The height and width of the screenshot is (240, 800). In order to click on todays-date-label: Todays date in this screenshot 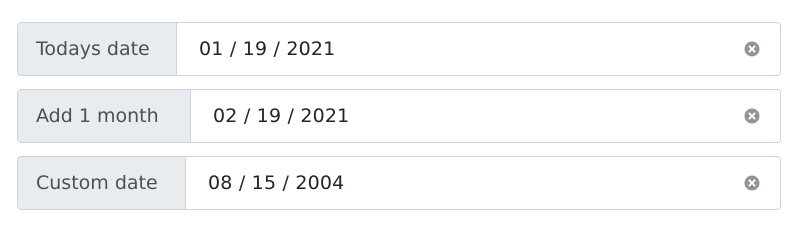, I will do `click(97, 49)`.